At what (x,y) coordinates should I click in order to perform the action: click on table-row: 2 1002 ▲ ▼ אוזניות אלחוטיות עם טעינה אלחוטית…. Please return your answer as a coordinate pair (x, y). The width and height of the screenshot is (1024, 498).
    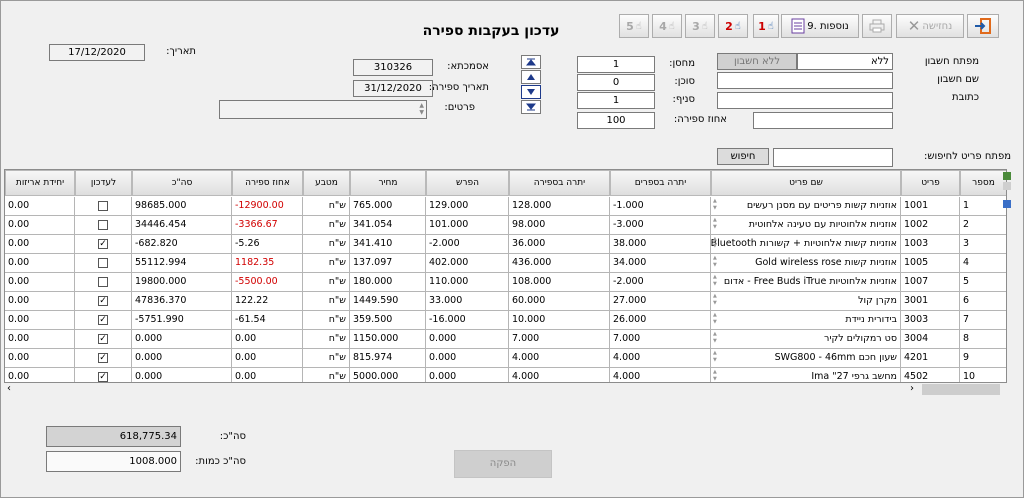
    Looking at the image, I should click on (505, 225).